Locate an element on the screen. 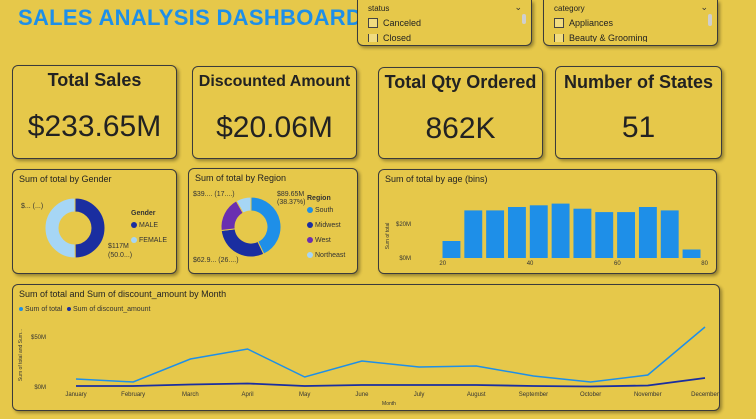 The width and height of the screenshot is (756, 419). status-option-closed: Closed is located at coordinates (389, 38).